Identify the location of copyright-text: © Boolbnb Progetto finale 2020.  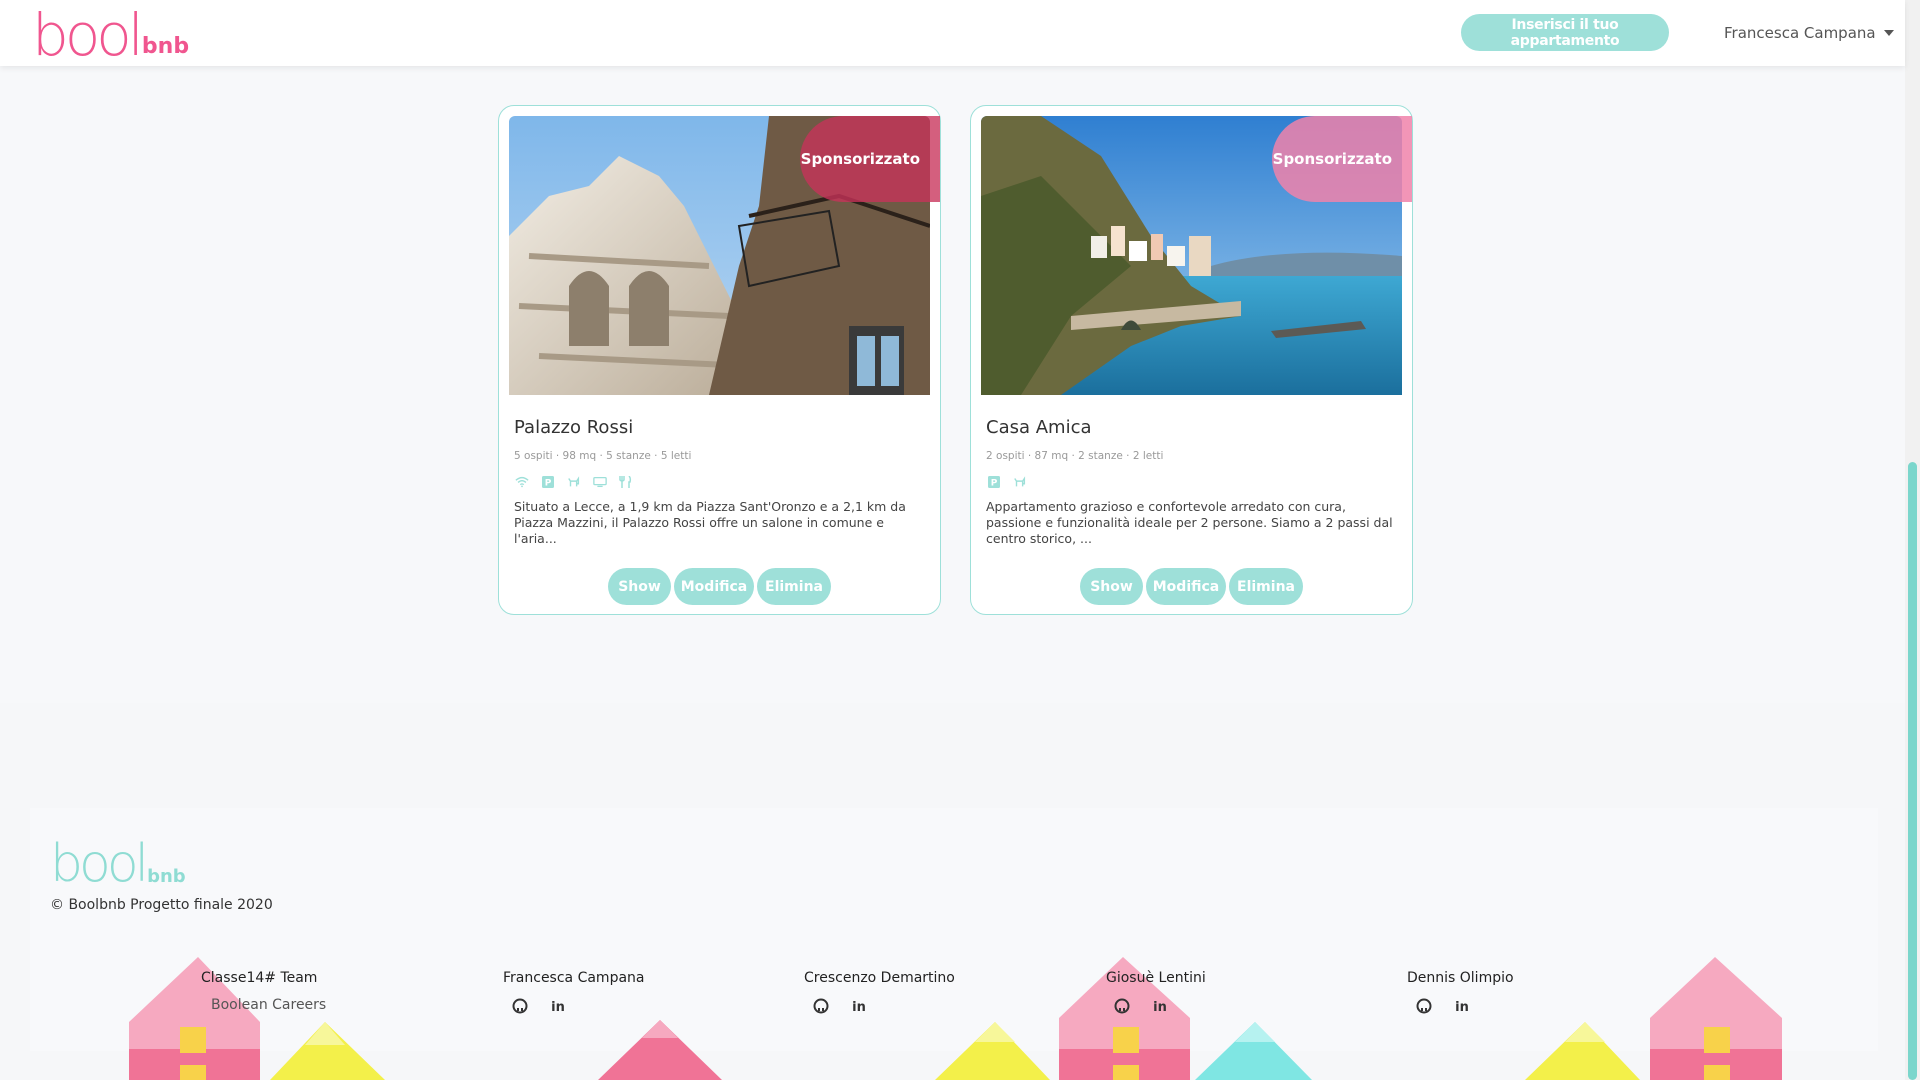
(161, 905).